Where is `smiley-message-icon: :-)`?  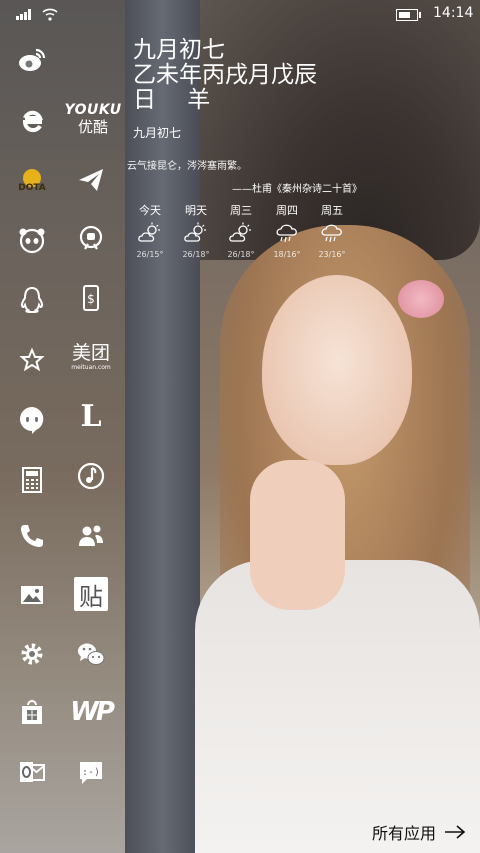
smiley-message-icon: :-) is located at coordinates (91, 773).